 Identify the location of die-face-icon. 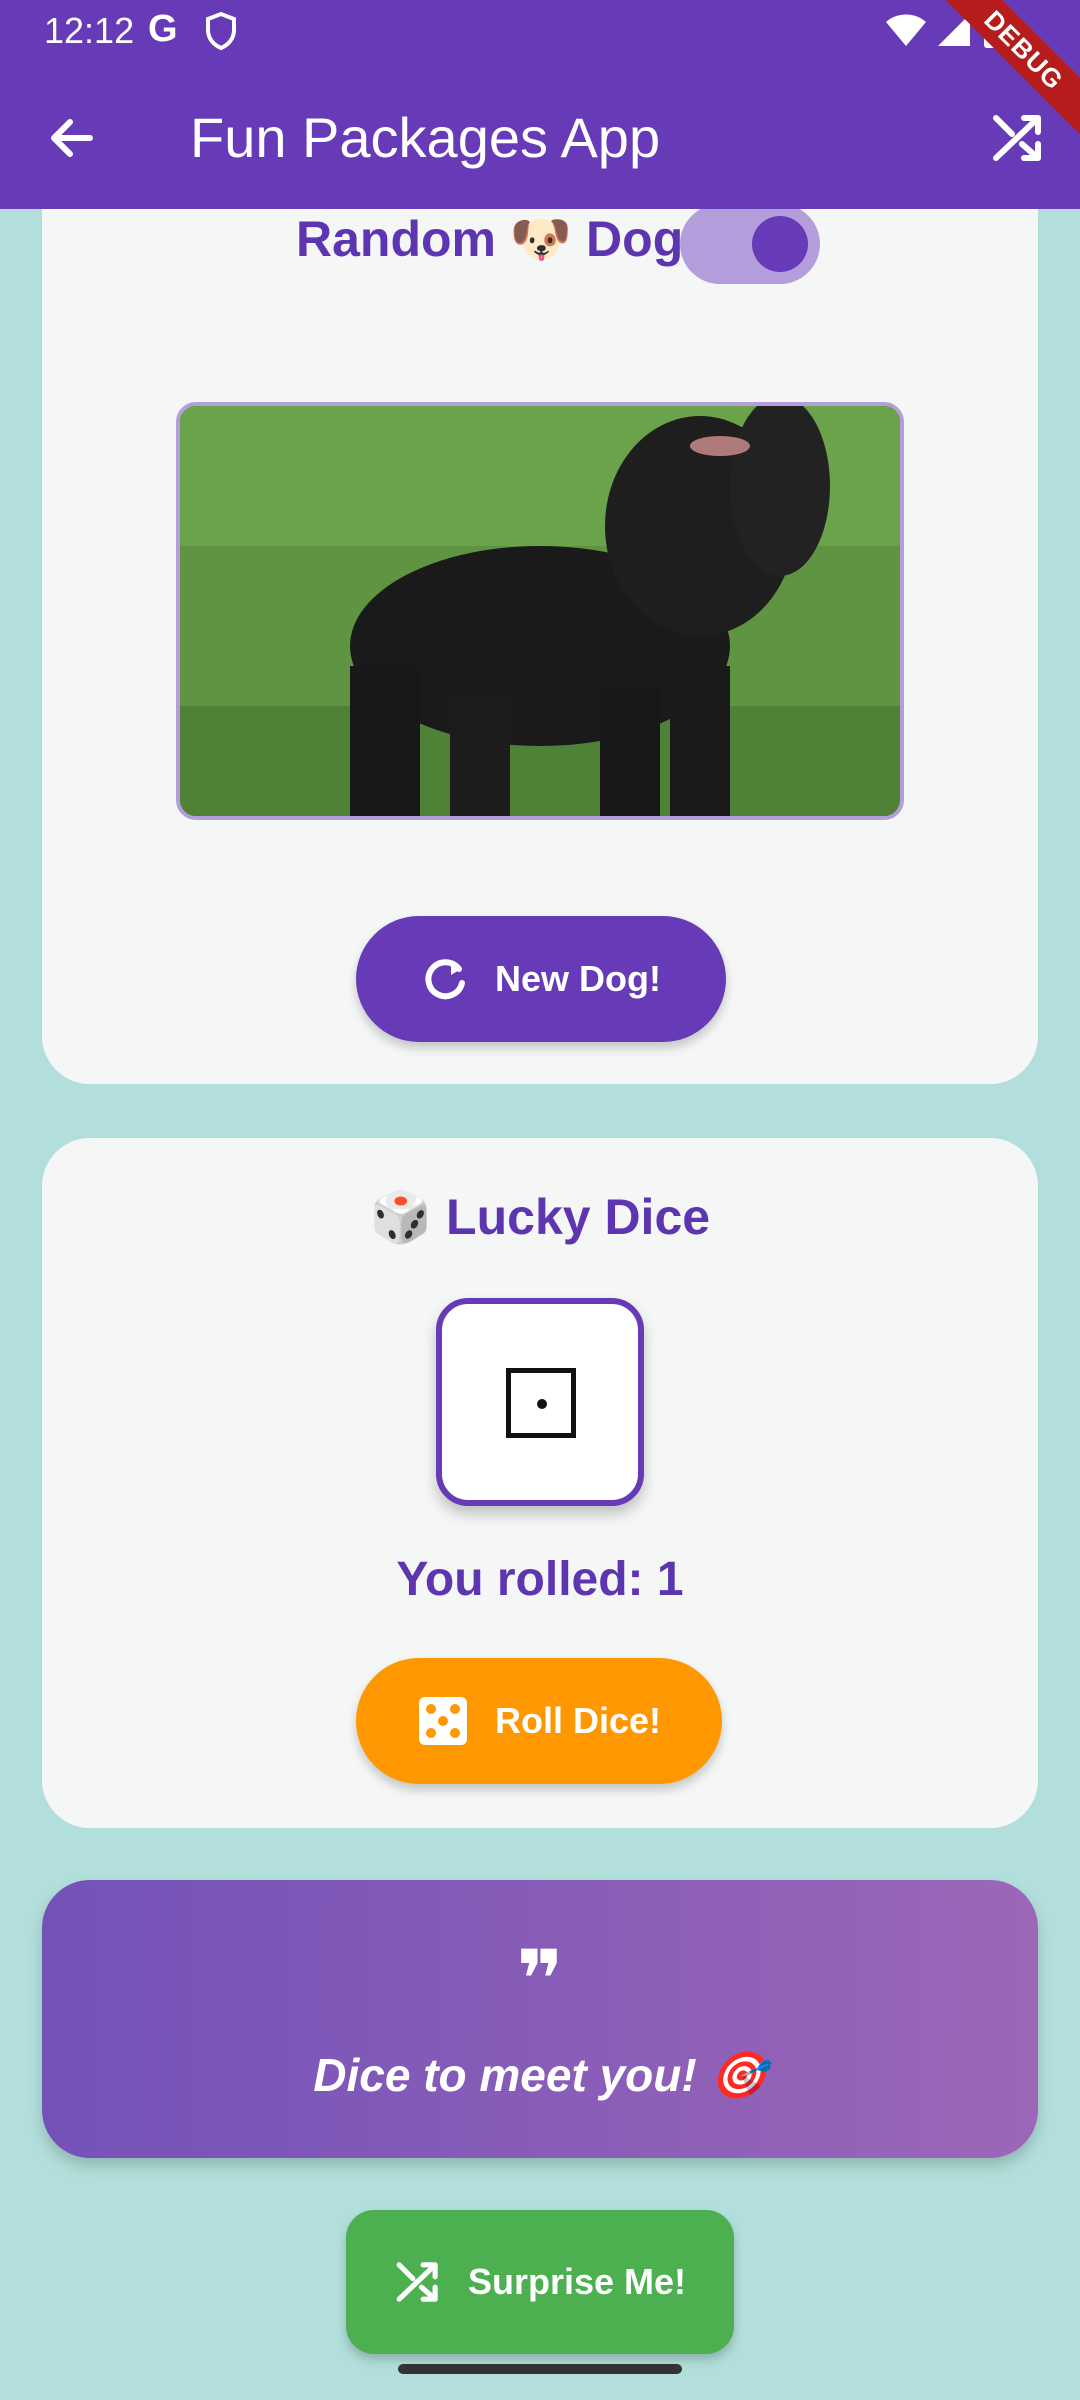
(541, 1403).